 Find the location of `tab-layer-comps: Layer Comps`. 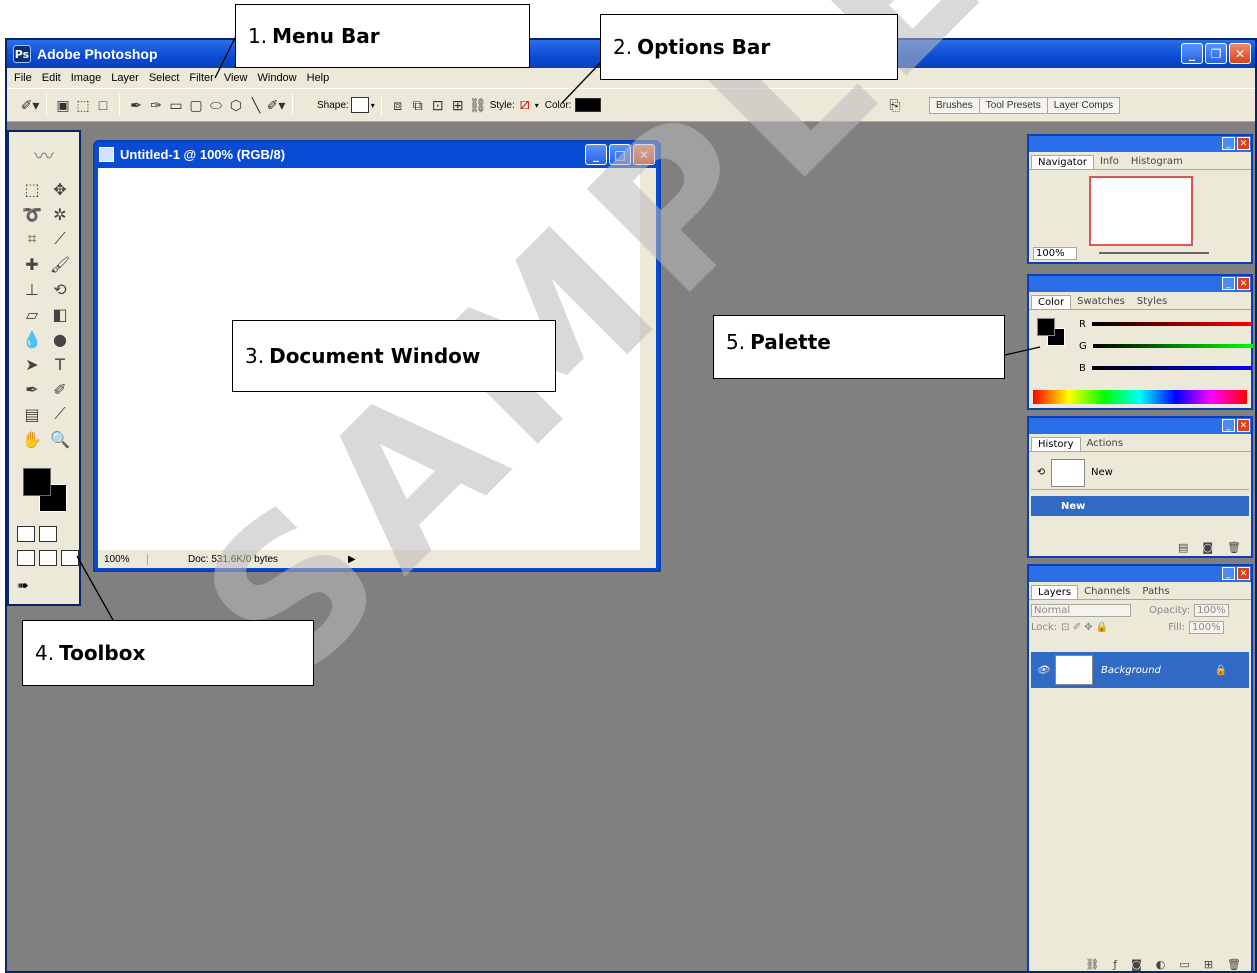

tab-layer-comps: Layer Comps is located at coordinates (1083, 105).